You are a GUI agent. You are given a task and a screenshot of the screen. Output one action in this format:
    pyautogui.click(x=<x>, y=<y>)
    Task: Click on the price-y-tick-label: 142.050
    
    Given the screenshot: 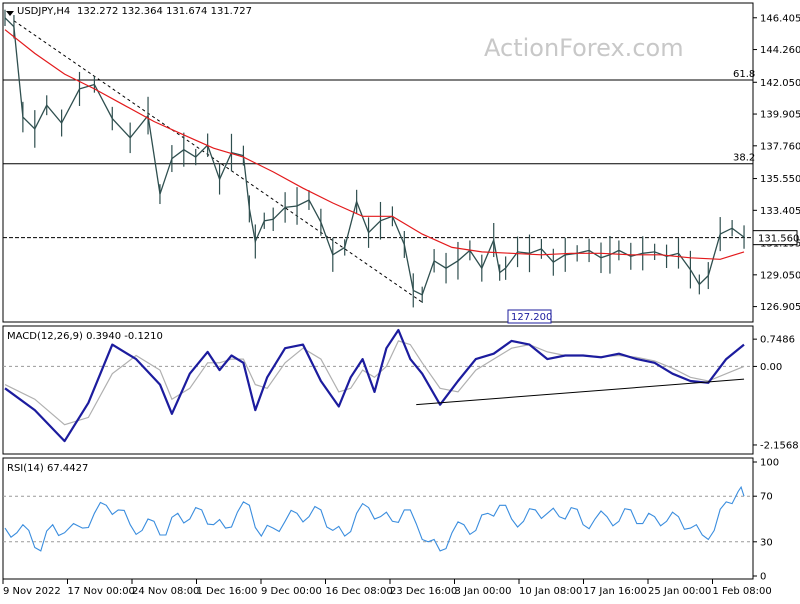 What is the action you would take?
    pyautogui.click(x=780, y=83)
    